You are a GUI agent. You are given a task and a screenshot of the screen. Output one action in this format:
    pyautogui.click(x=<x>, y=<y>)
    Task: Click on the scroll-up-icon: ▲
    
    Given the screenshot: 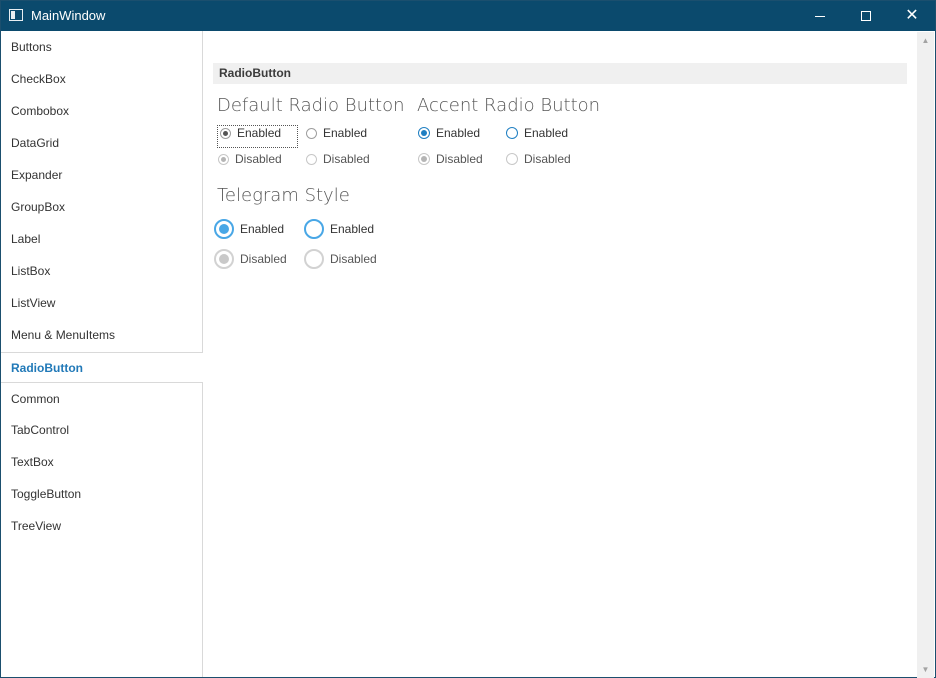 What is the action you would take?
    pyautogui.click(x=925, y=40)
    